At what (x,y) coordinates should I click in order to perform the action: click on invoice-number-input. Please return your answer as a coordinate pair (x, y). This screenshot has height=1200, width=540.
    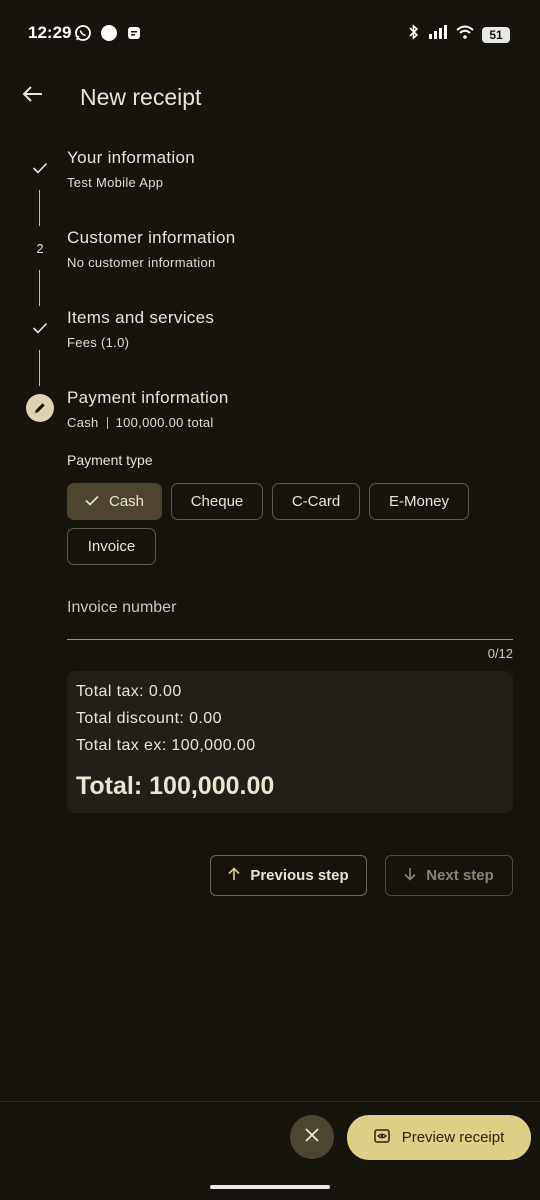
    Looking at the image, I should click on (290, 631).